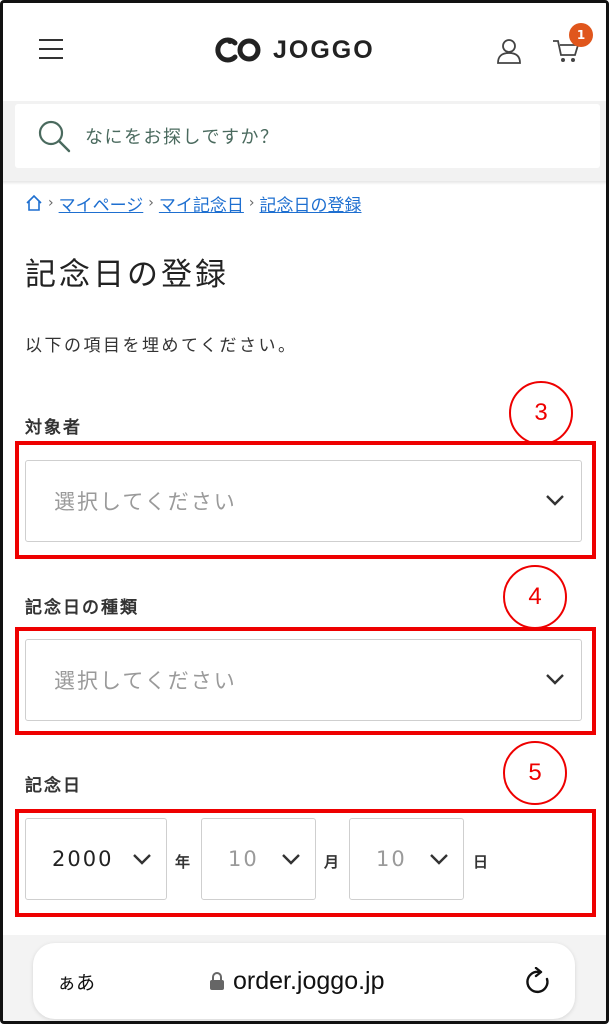 The width and height of the screenshot is (609, 1024). What do you see at coordinates (145, 681) in the screenshot?
I see `anniversary-type-select-value: 選択してください` at bounding box center [145, 681].